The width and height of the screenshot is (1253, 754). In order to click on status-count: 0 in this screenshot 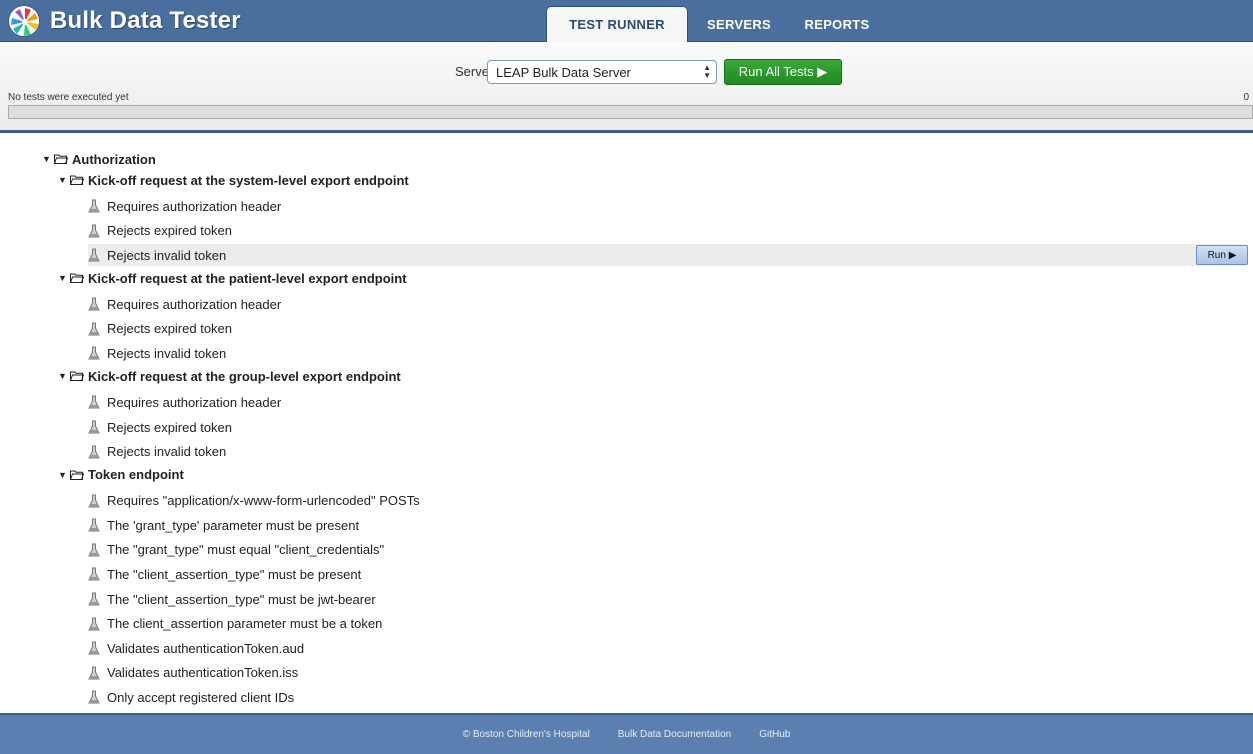, I will do `click(1246, 97)`.